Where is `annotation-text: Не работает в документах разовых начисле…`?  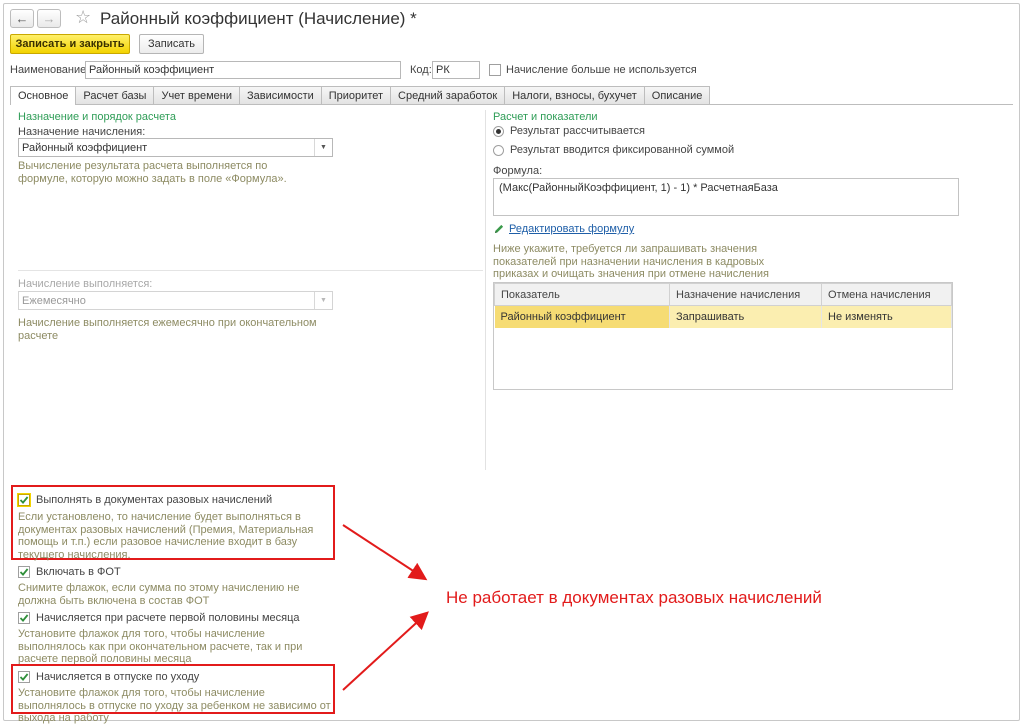
annotation-text: Не работает в документах разовых начисле… is located at coordinates (634, 597).